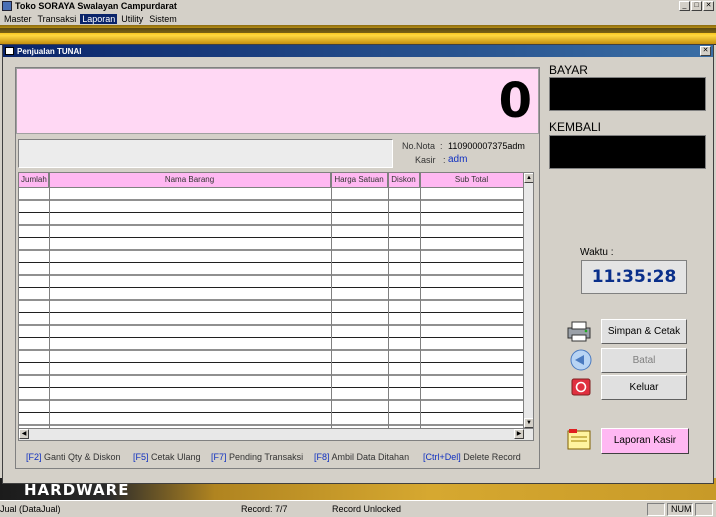 The image size is (716, 517). What do you see at coordinates (680, 509) in the screenshot?
I see `status-num: NUM` at bounding box center [680, 509].